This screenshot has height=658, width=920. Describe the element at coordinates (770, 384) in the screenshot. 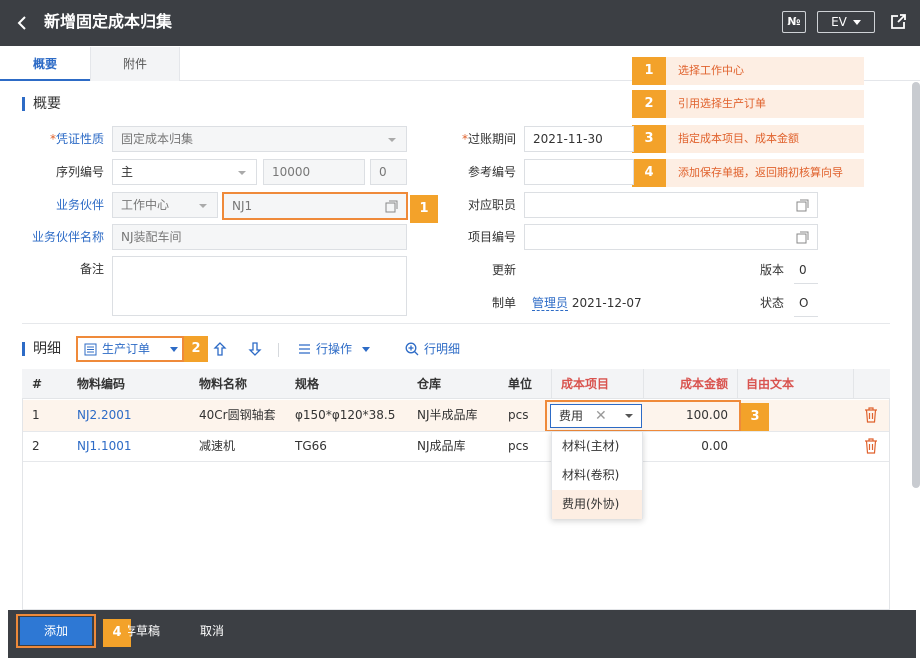

I see `col-header: 自由文本` at that location.